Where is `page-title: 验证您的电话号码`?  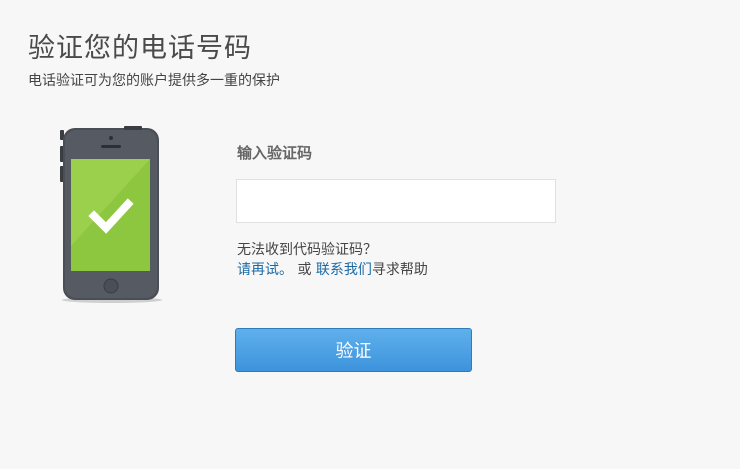 page-title: 验证您的电话号码 is located at coordinates (140, 48).